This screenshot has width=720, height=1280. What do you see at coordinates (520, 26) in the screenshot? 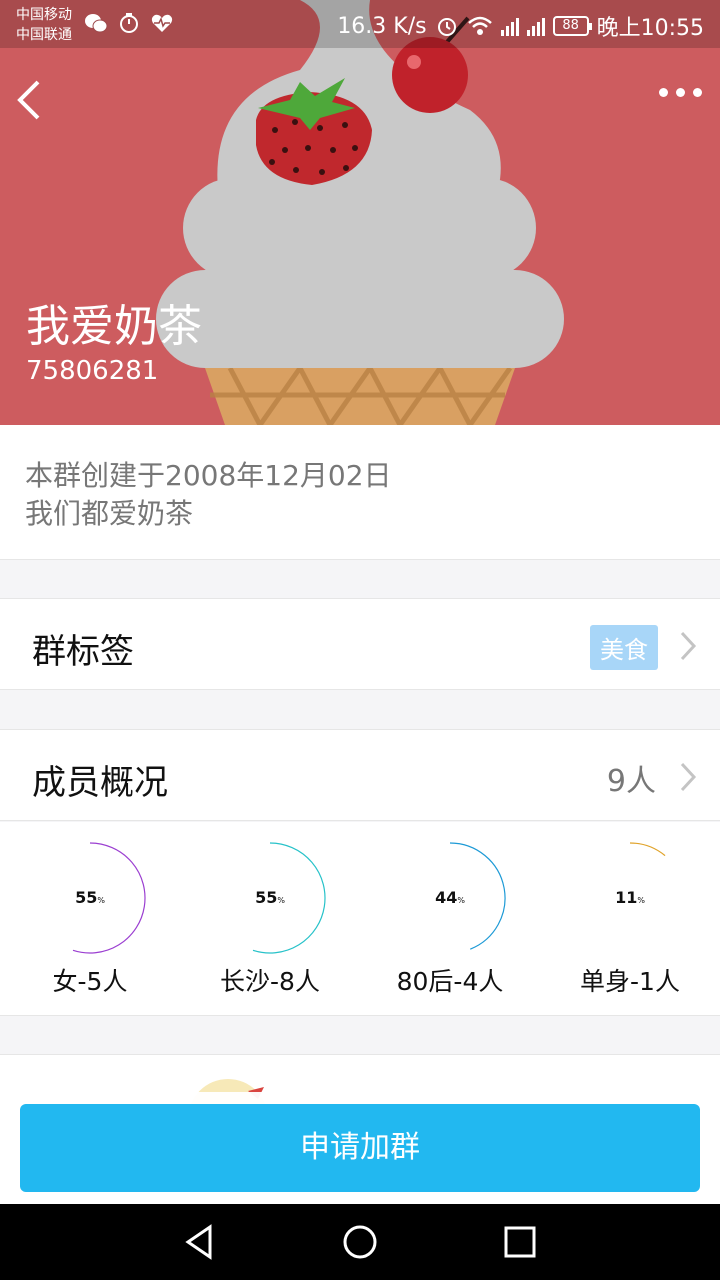
I see `status-right: 16.3 K/s 88 晚上10:55` at bounding box center [520, 26].